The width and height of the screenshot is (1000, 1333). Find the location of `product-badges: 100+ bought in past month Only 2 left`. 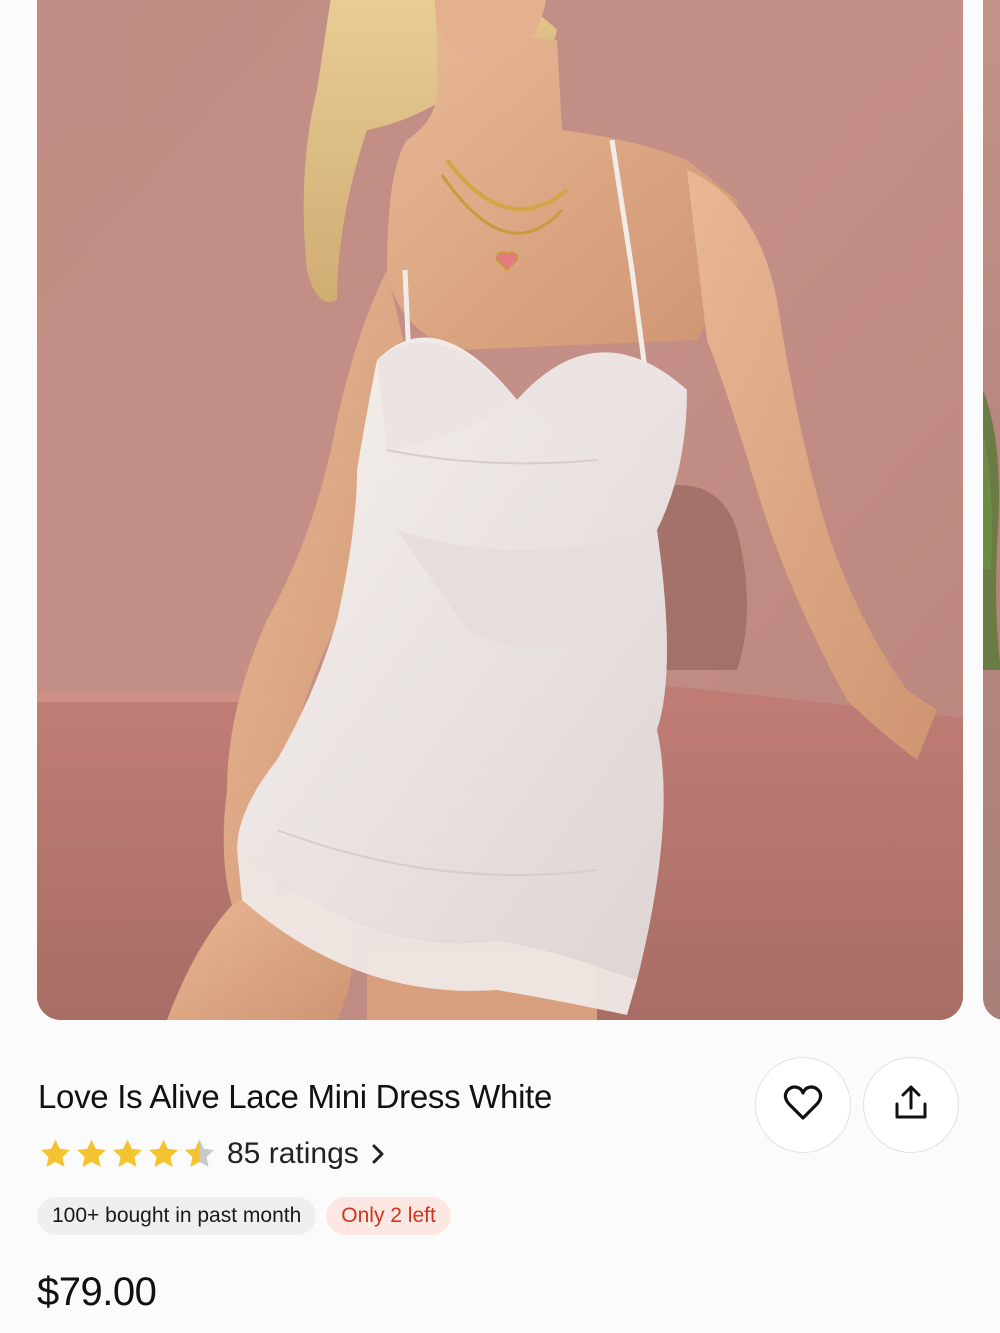

product-badges: 100+ bought in past month Only 2 left is located at coordinates (244, 1216).